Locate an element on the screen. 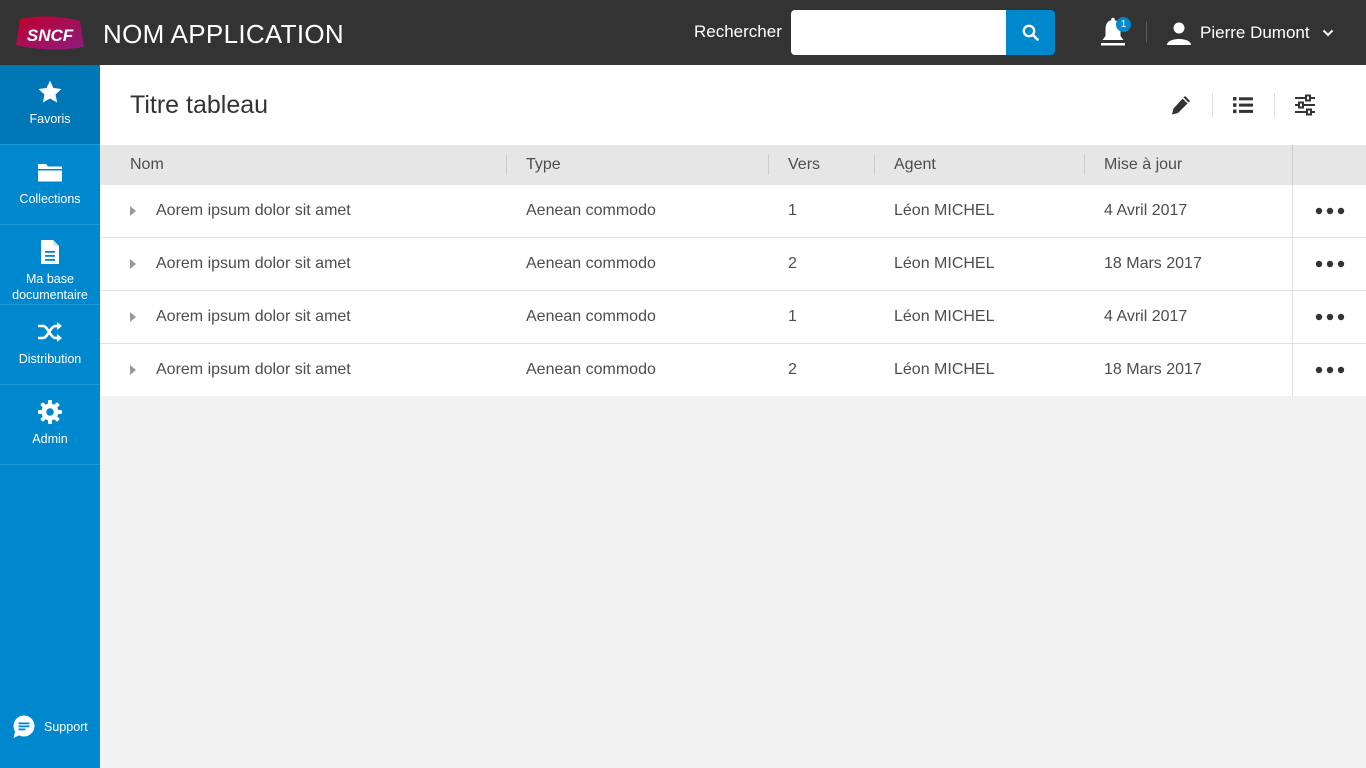  sncf-logo: SNCF is located at coordinates (50, 33).